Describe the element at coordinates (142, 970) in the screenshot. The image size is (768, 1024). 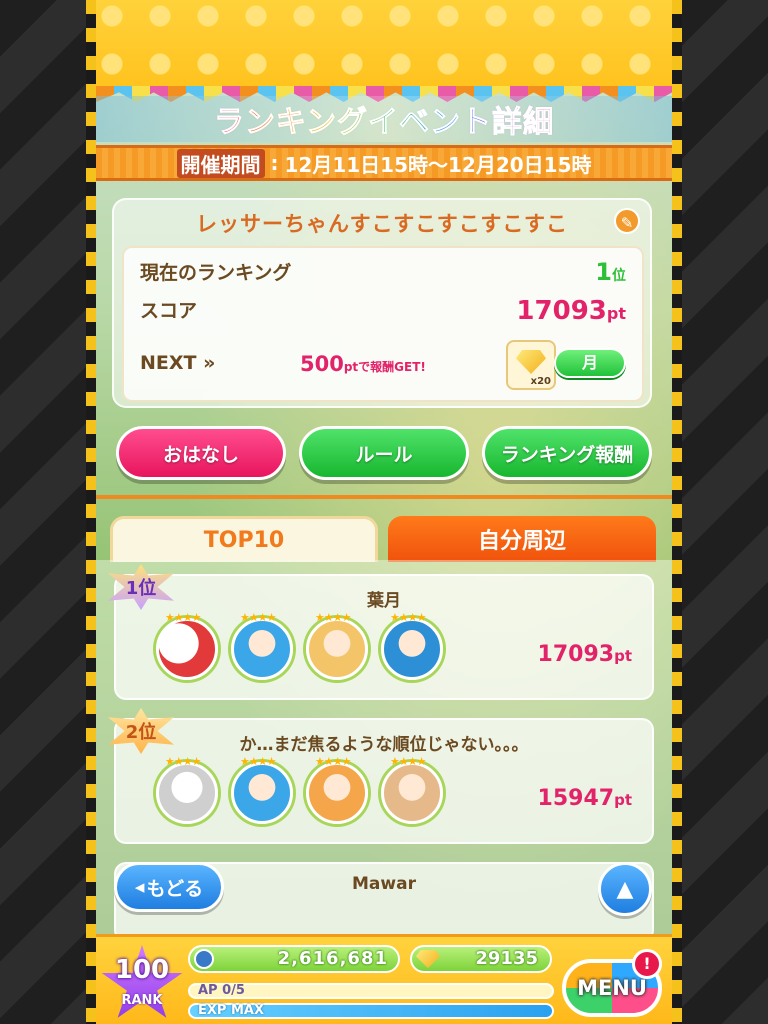
I see `rank-value: 100` at that location.